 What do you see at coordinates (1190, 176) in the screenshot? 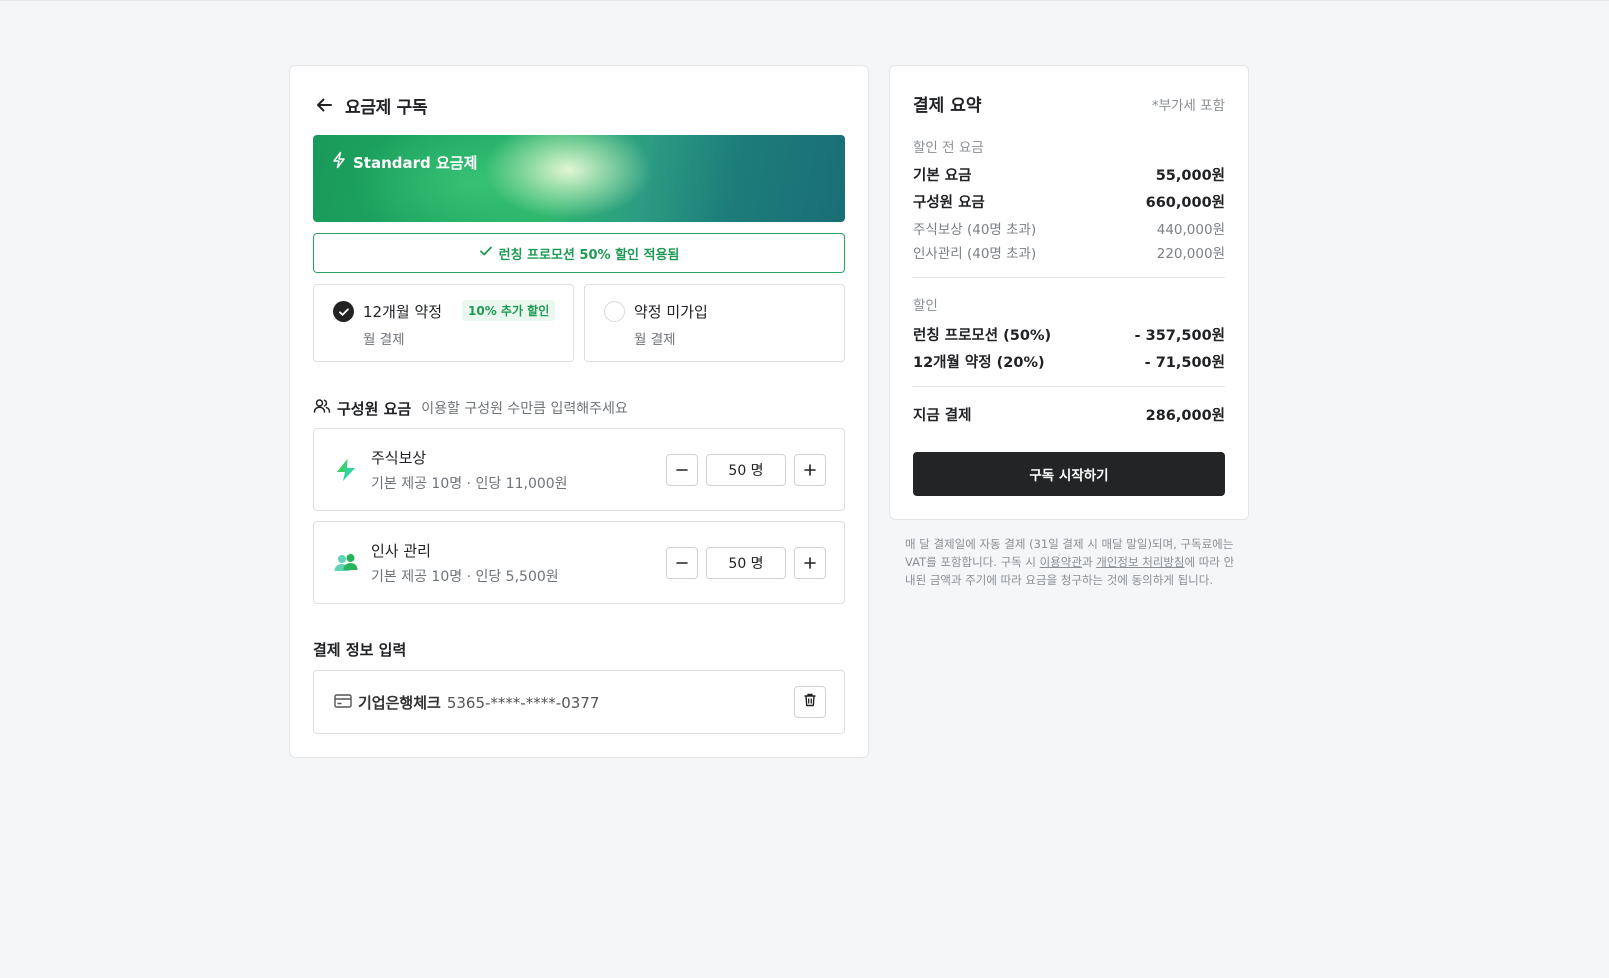
I see `row-value: 55,000원` at bounding box center [1190, 176].